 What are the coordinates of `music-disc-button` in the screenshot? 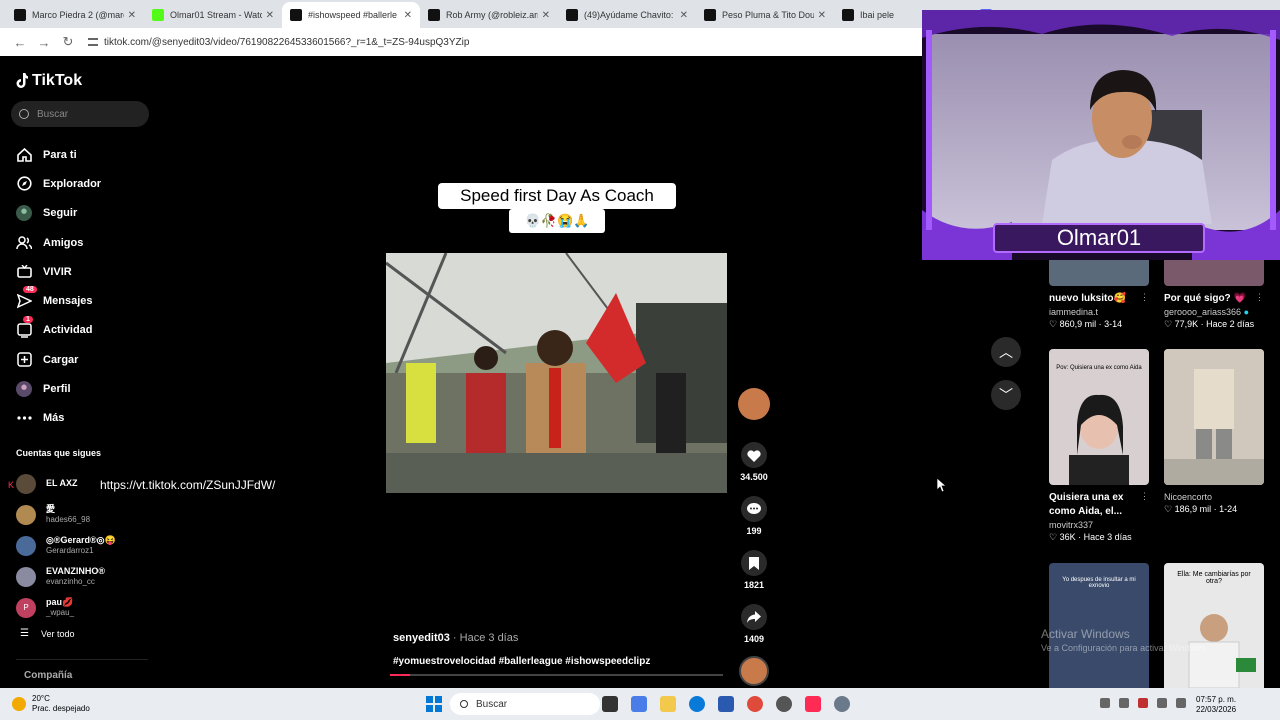 It's located at (754, 671).